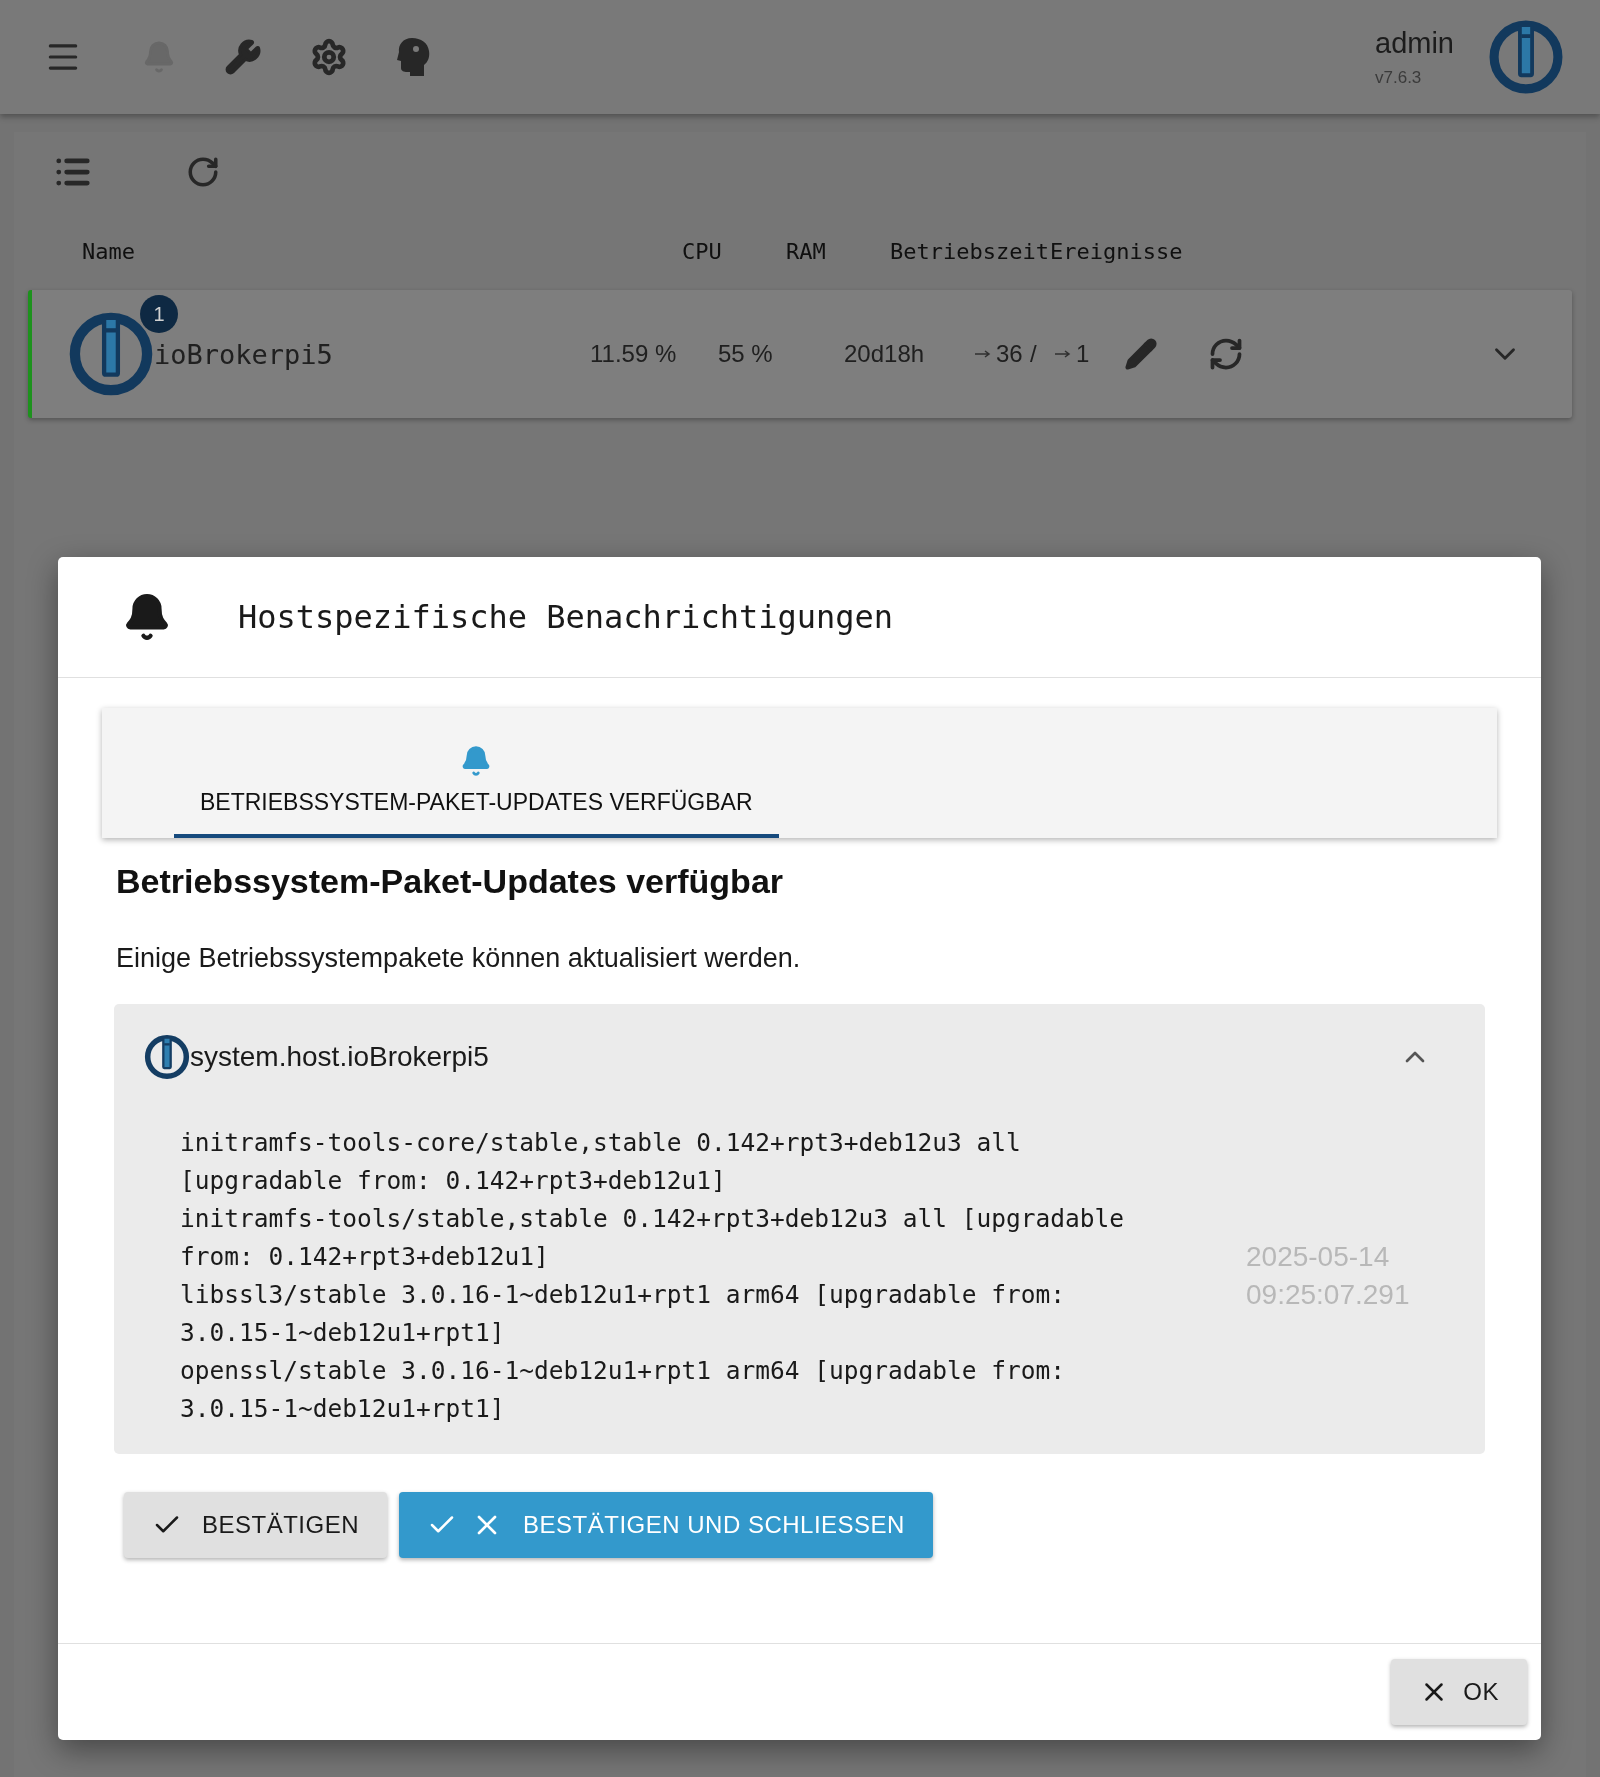  What do you see at coordinates (459, 958) in the screenshot?
I see `description-text: Einige Betriebssystempakete können aktualisiert werden.` at bounding box center [459, 958].